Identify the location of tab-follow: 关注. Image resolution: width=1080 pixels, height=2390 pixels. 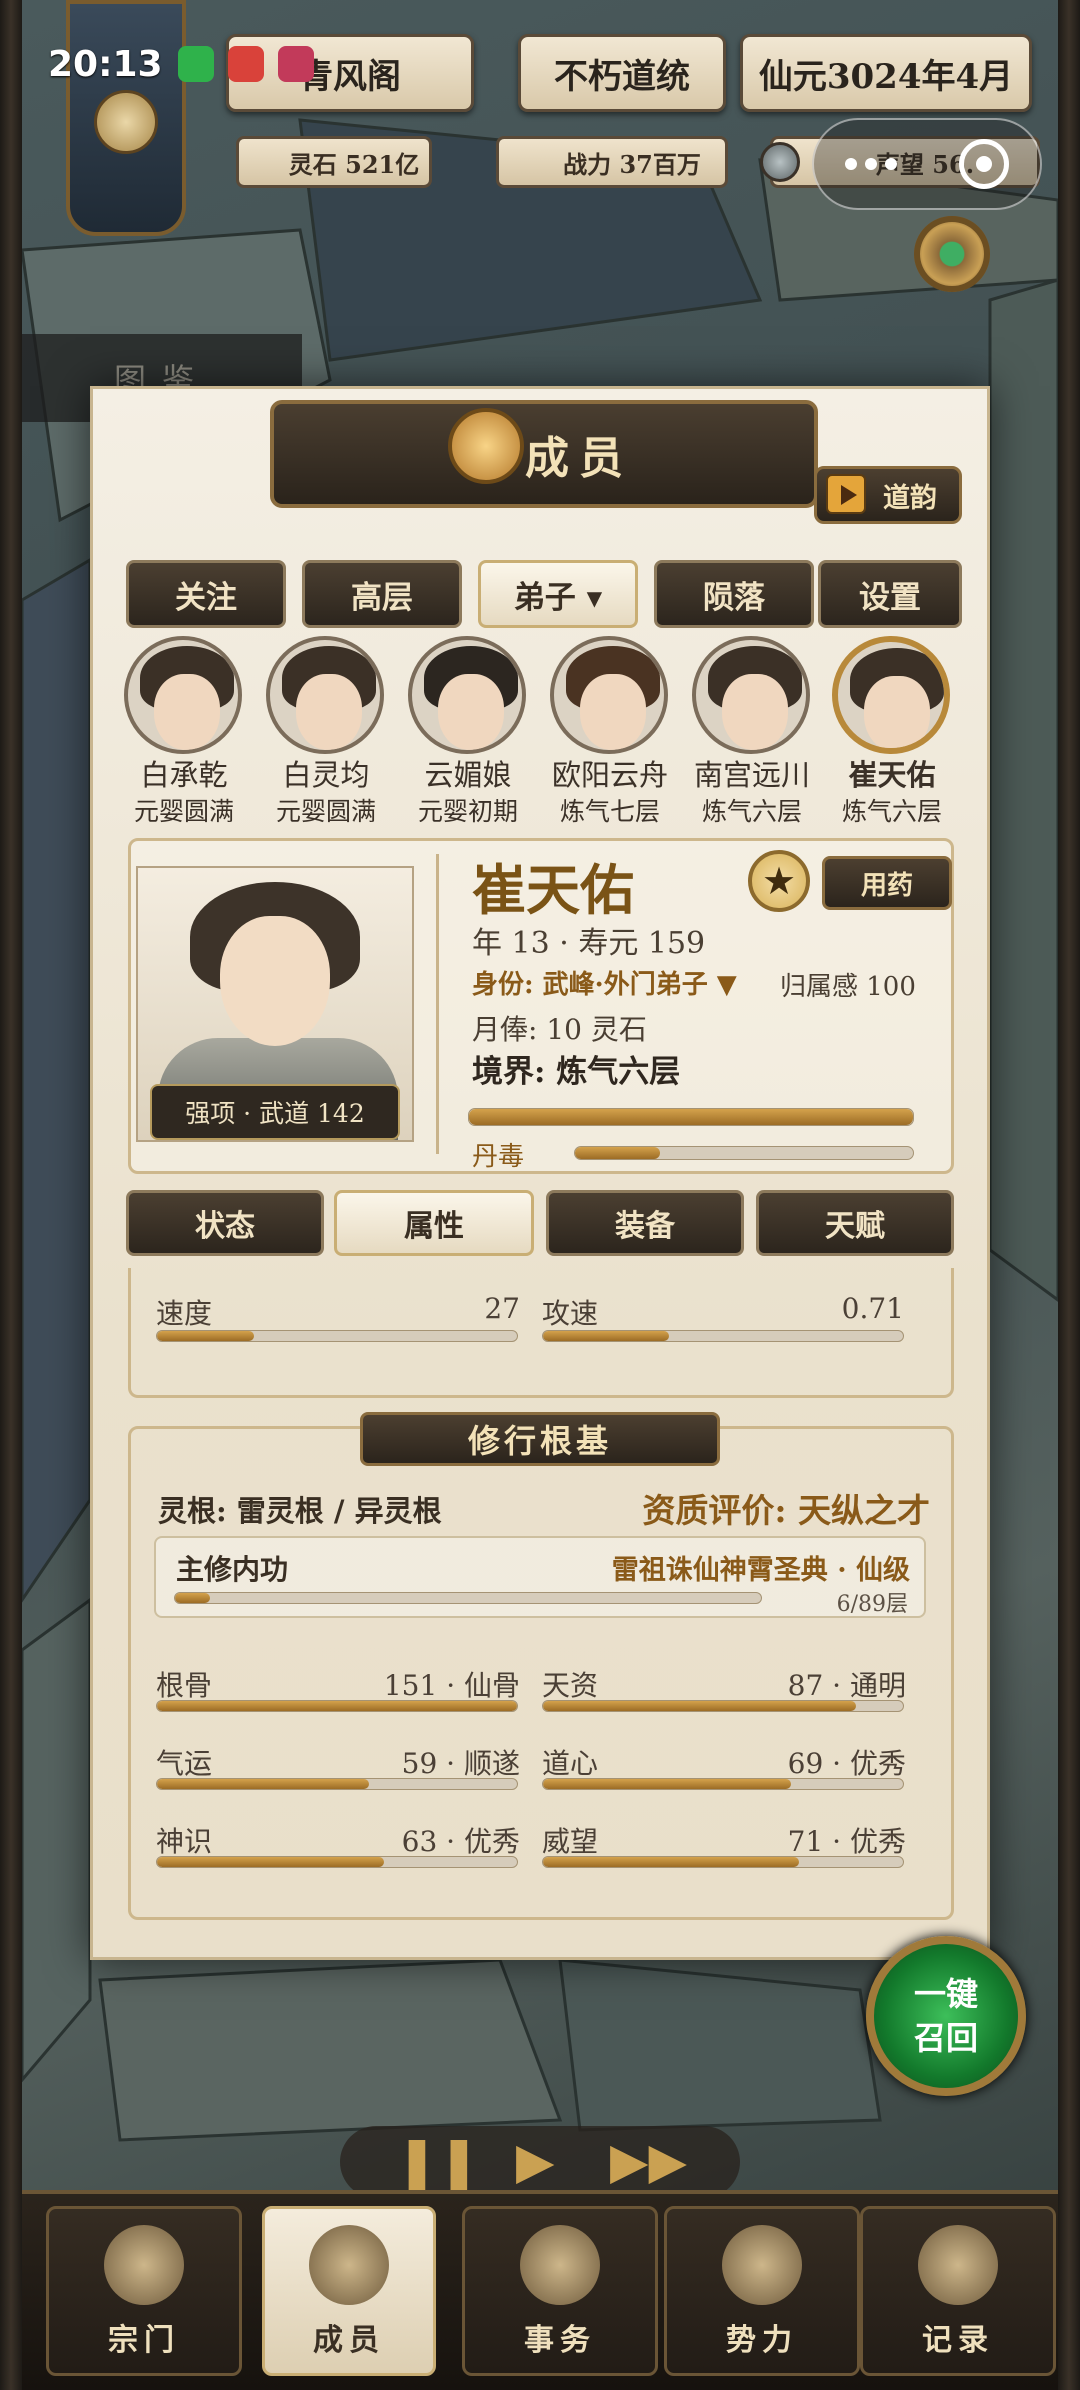
(206, 594).